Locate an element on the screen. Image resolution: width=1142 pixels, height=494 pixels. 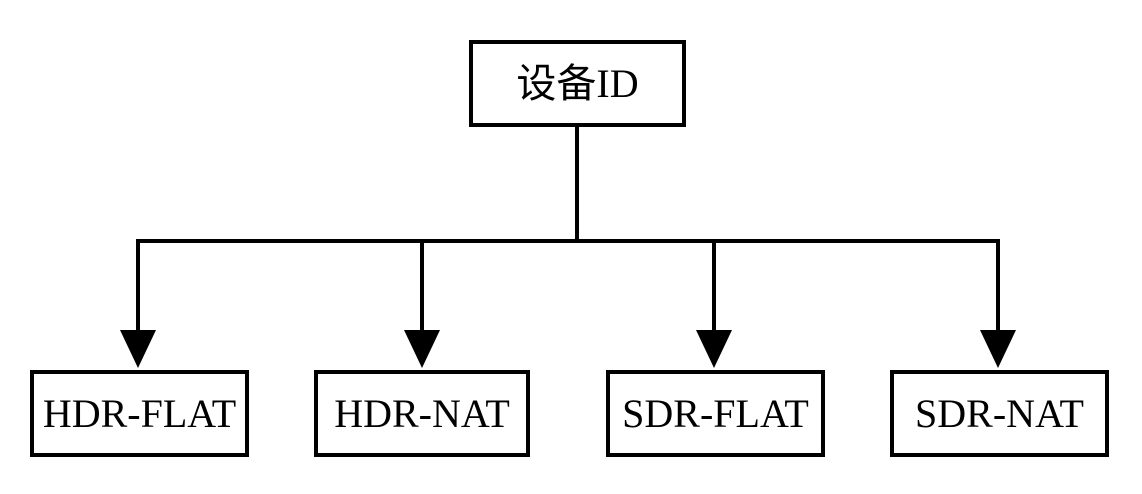
child-node-hdr-flat: HDR-FLAT is located at coordinates (139, 413).